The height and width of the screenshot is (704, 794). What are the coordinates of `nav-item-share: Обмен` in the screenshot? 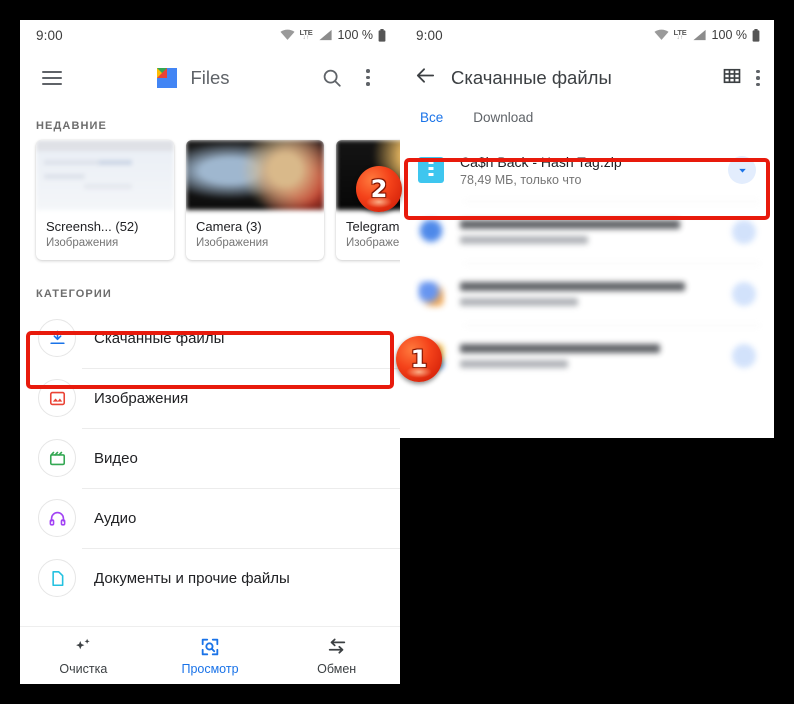 It's located at (336, 656).